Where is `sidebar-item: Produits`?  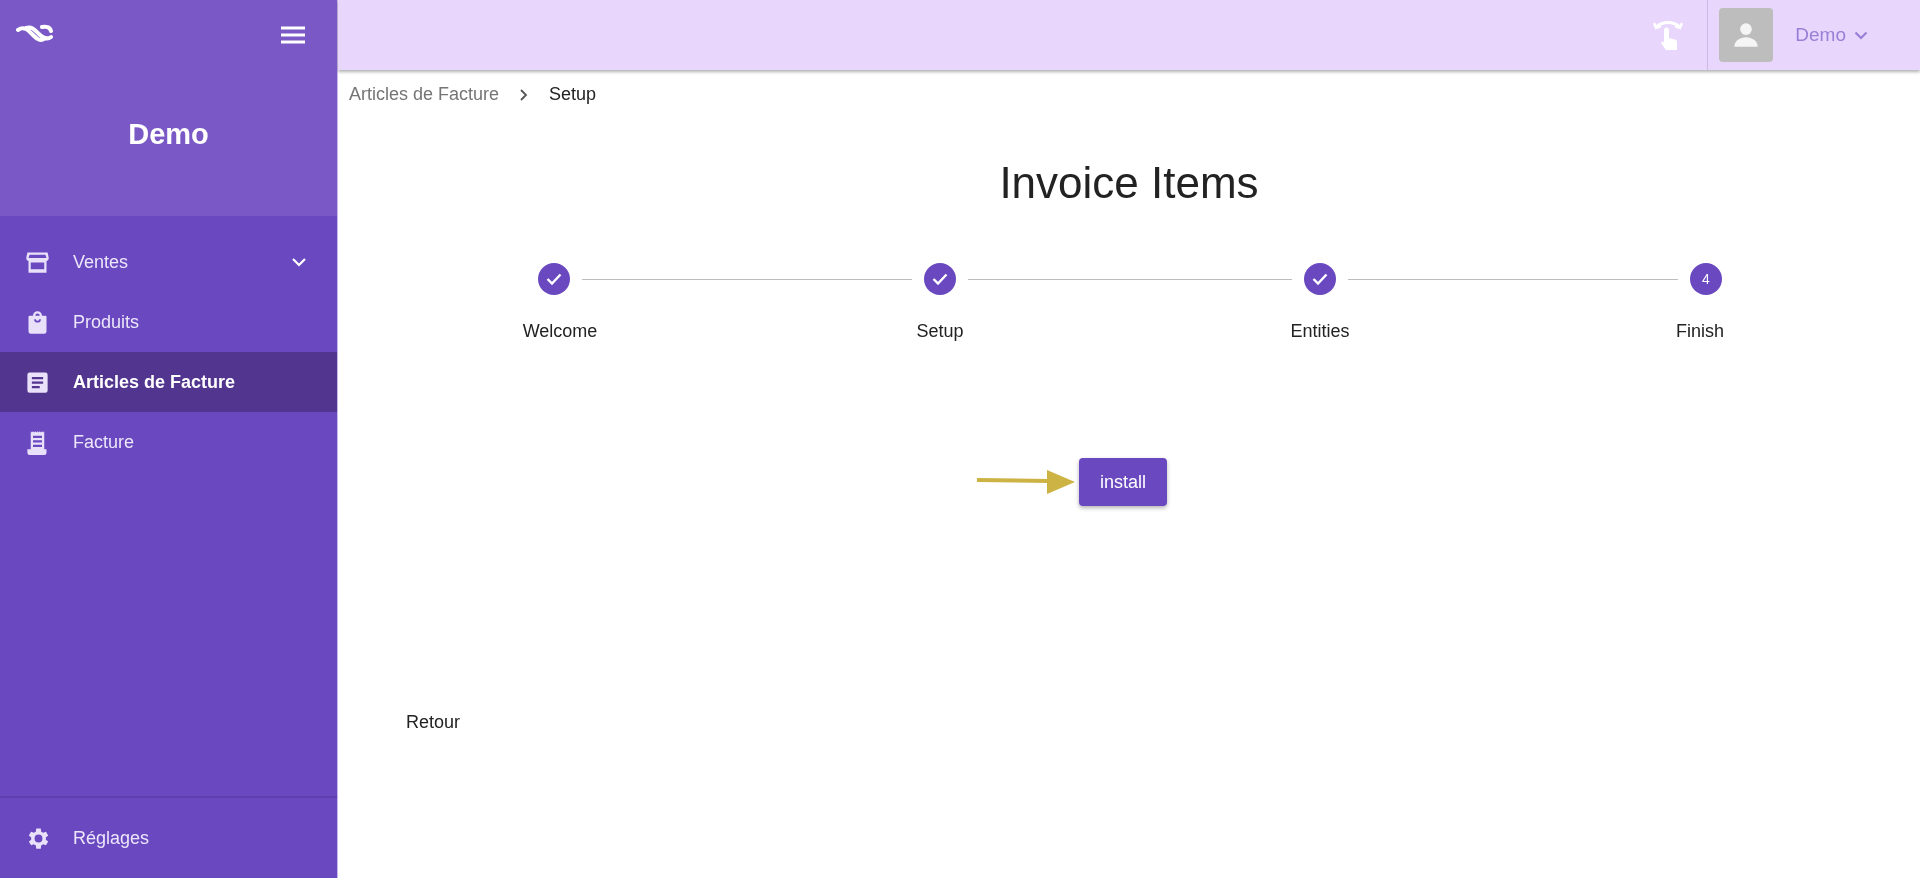 sidebar-item: Produits is located at coordinates (168, 322).